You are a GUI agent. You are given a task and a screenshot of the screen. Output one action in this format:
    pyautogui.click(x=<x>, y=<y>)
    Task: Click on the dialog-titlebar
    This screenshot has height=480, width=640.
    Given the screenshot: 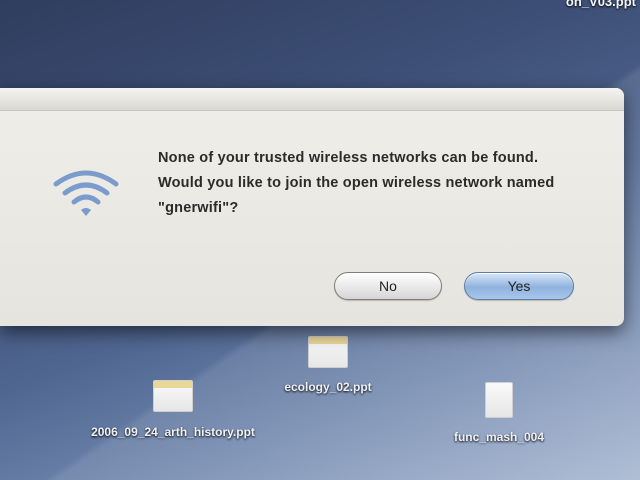 What is the action you would take?
    pyautogui.click(x=312, y=99)
    